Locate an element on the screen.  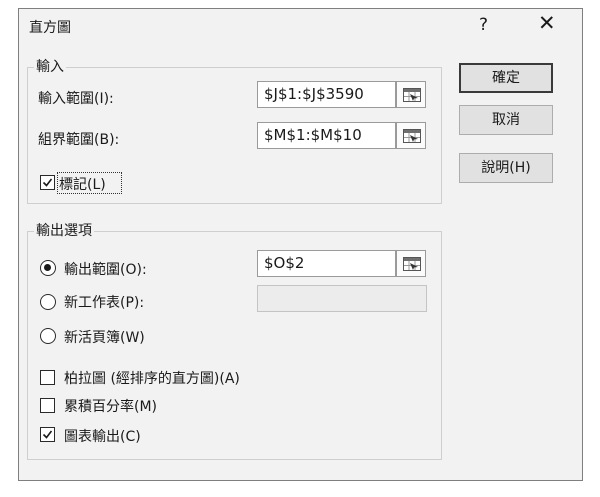
output-range-ref-button is located at coordinates (411, 263).